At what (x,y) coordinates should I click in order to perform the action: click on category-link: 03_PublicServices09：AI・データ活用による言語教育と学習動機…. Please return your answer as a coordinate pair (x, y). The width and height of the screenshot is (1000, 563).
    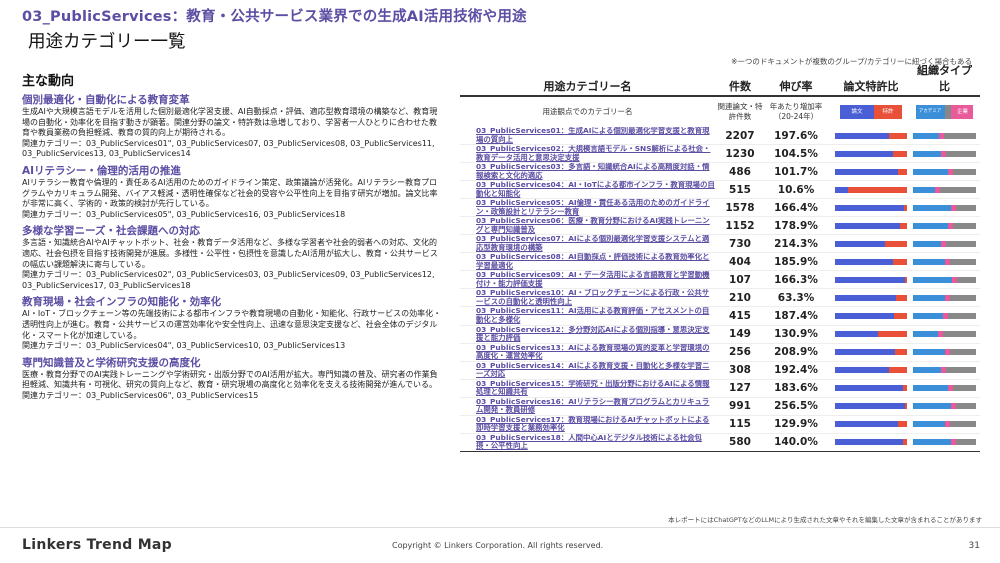
    Looking at the image, I should click on (587, 279).